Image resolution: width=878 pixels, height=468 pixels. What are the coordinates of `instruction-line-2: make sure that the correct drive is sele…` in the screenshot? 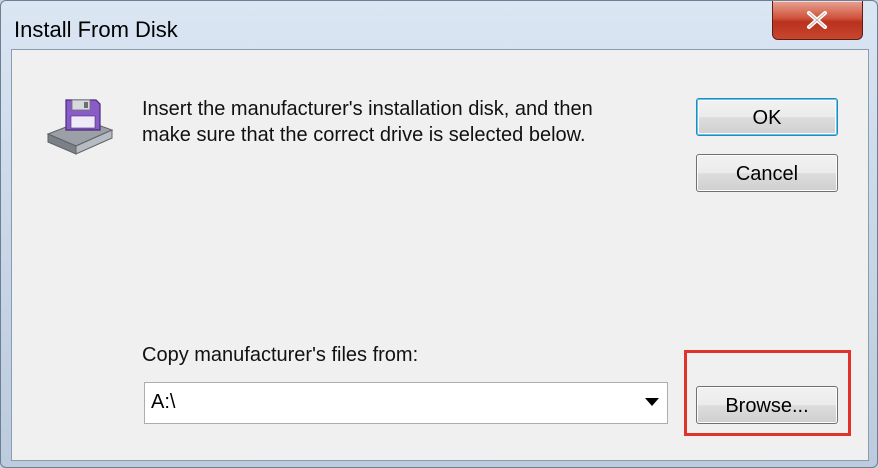 It's located at (364, 135).